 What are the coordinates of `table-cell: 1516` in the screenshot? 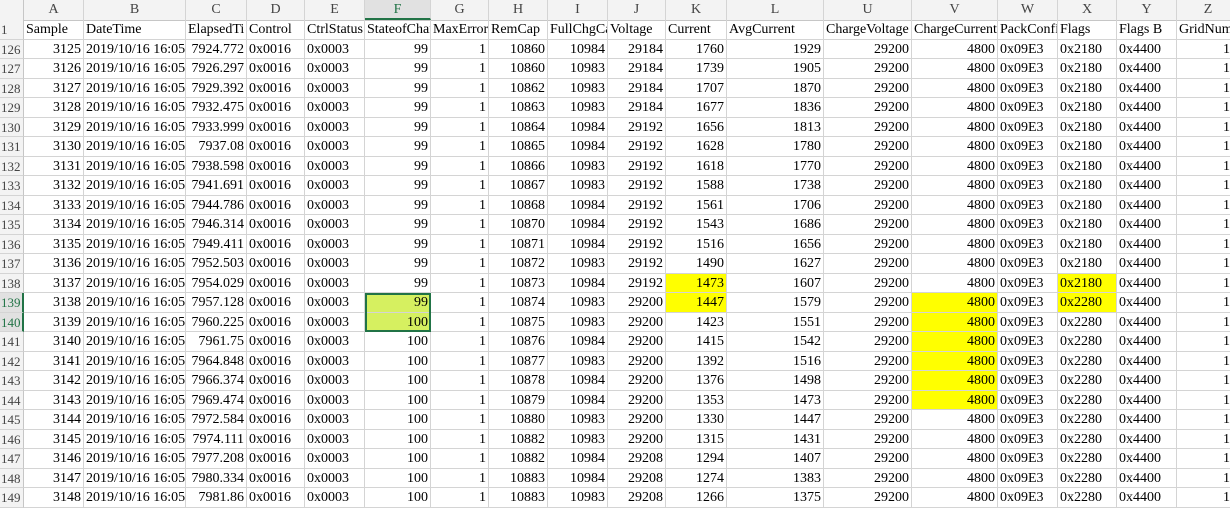 It's located at (775, 361).